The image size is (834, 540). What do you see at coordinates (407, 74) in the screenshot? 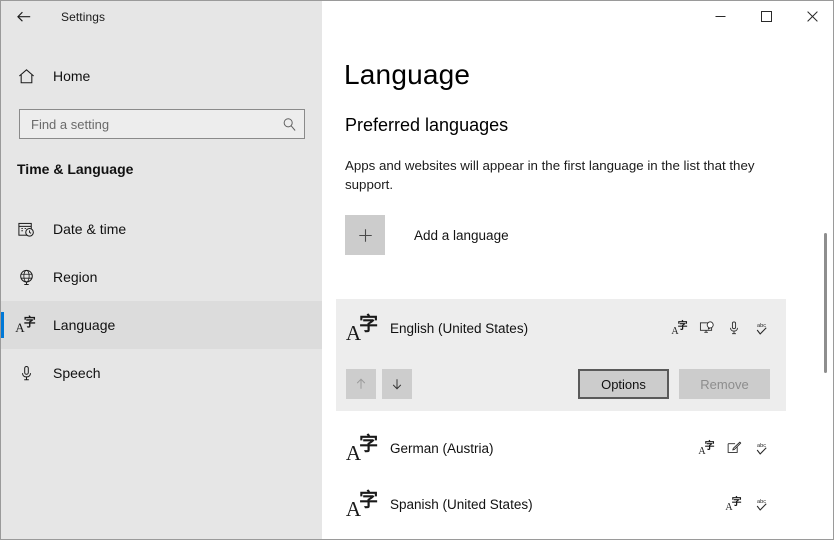
I see `page-title: Language` at bounding box center [407, 74].